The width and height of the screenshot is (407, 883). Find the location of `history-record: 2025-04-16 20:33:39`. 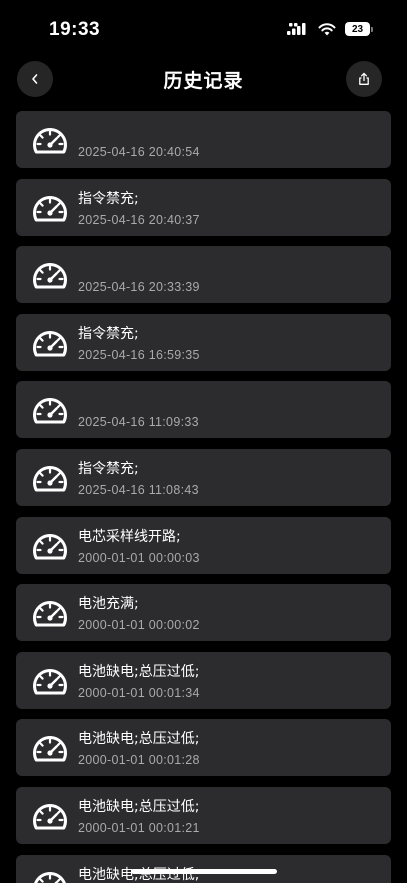

history-record: 2025-04-16 20:33:39 is located at coordinates (203, 275).